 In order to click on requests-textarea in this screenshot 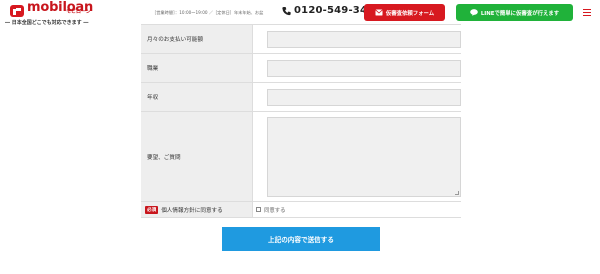, I will do `click(364, 156)`.